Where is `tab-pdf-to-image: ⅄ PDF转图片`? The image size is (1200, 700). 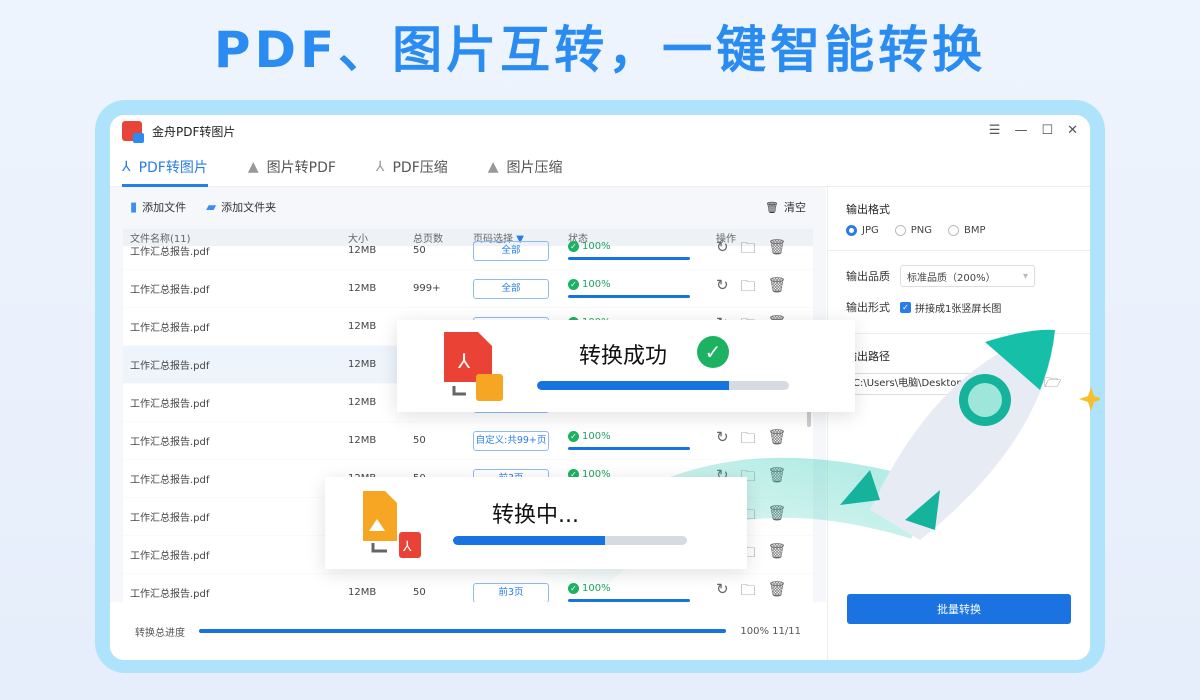 tab-pdf-to-image: ⅄ PDF转图片 is located at coordinates (165, 167).